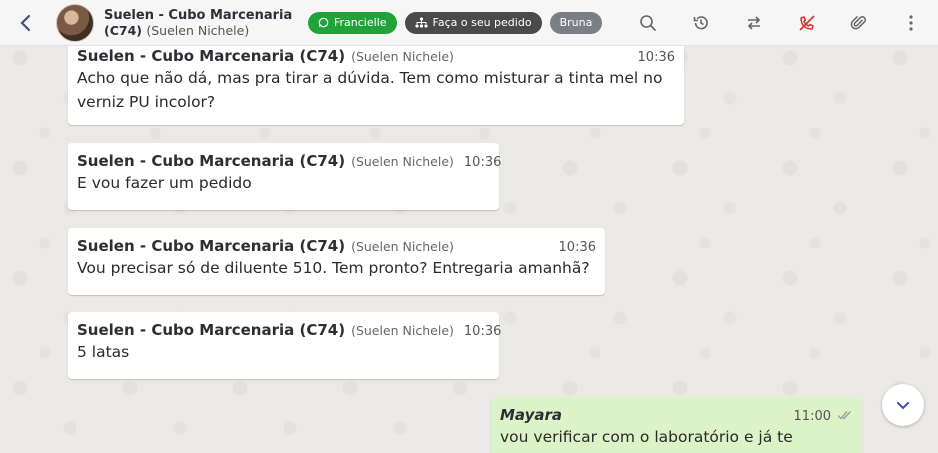  I want to click on attach-button, so click(859, 23).